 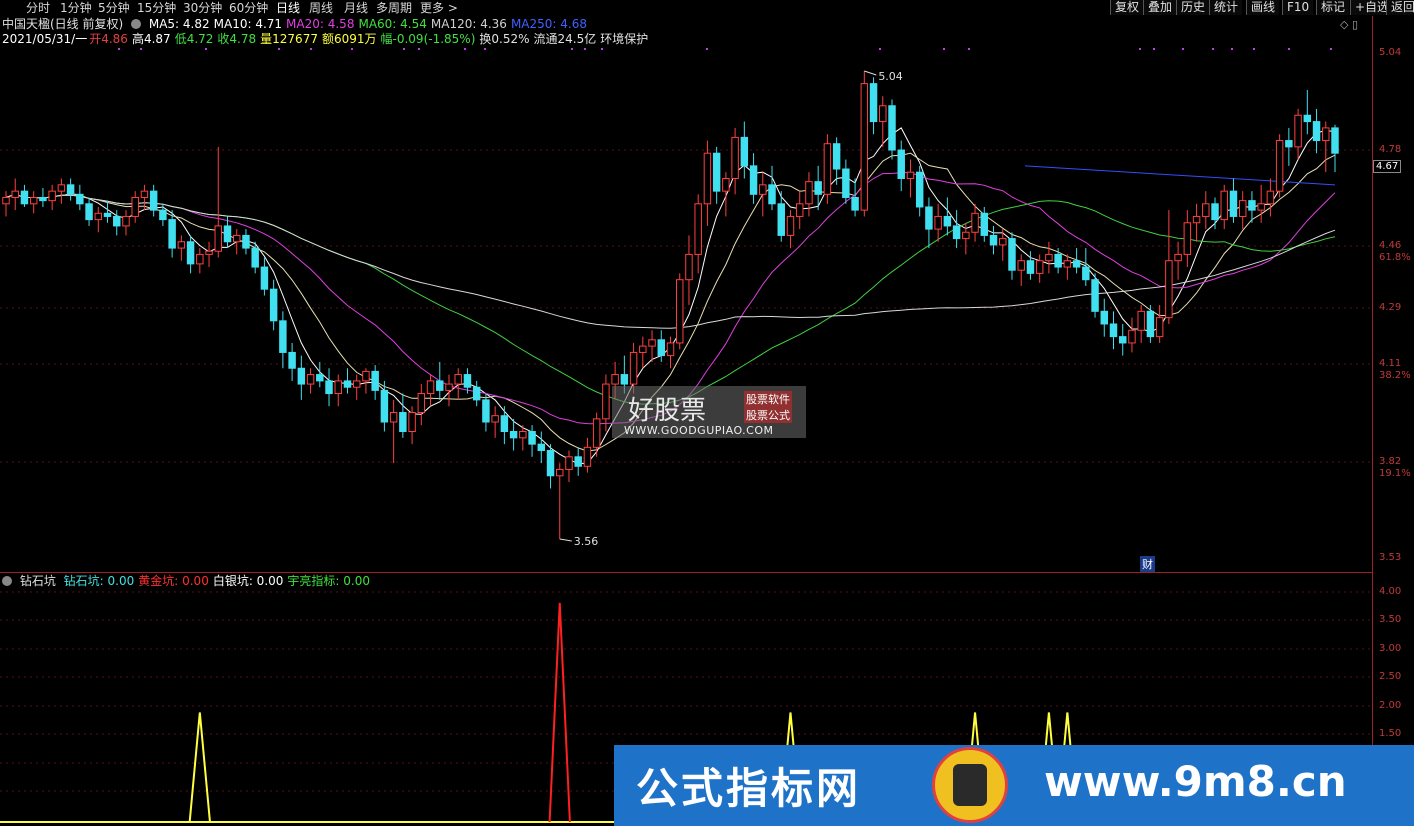 I want to click on axis-tick: 3.00, so click(x=1390, y=648).